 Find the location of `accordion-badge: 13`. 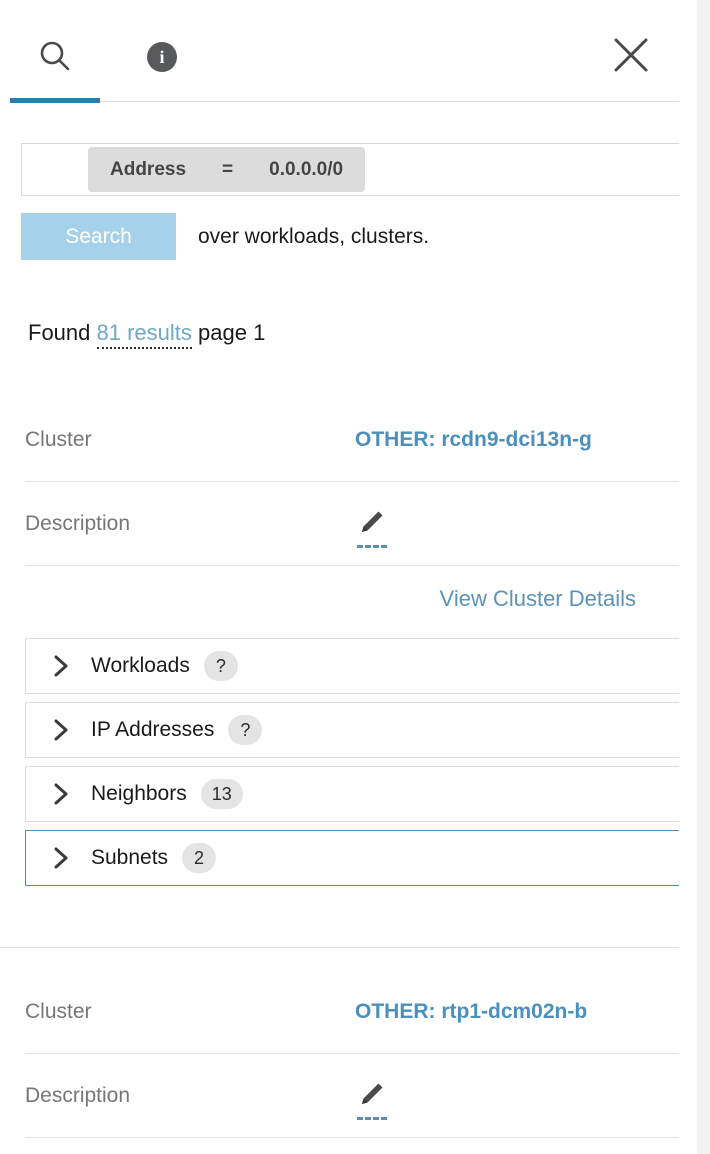

accordion-badge: 13 is located at coordinates (221, 794).